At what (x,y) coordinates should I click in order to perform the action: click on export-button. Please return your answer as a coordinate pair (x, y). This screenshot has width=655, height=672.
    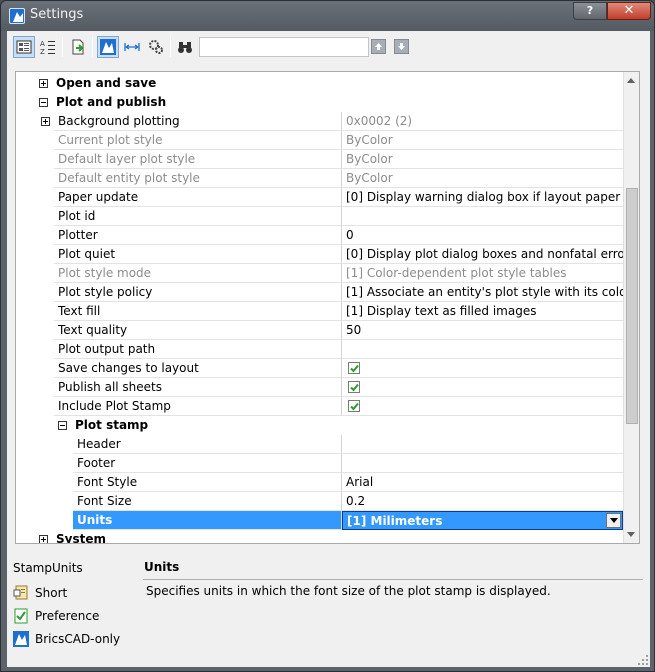
    Looking at the image, I should click on (78, 47).